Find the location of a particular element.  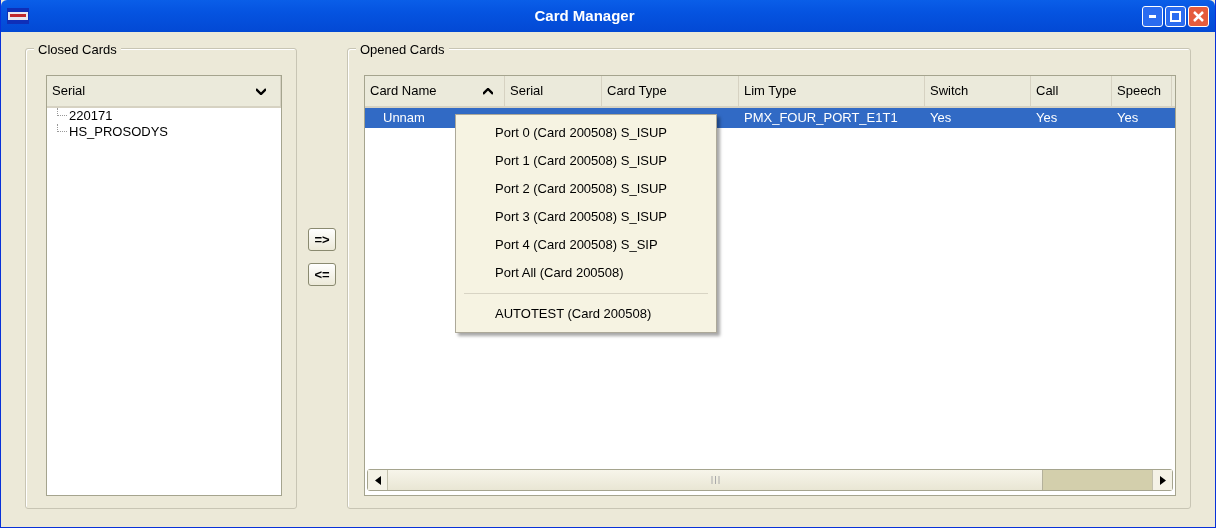

header-label: Lim Type is located at coordinates (770, 91).